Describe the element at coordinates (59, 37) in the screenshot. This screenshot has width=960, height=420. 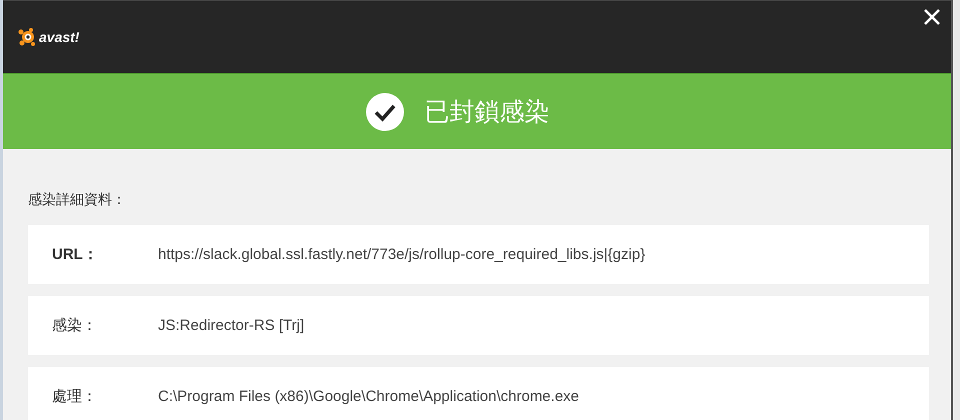
I see `logo-text: avast!` at that location.